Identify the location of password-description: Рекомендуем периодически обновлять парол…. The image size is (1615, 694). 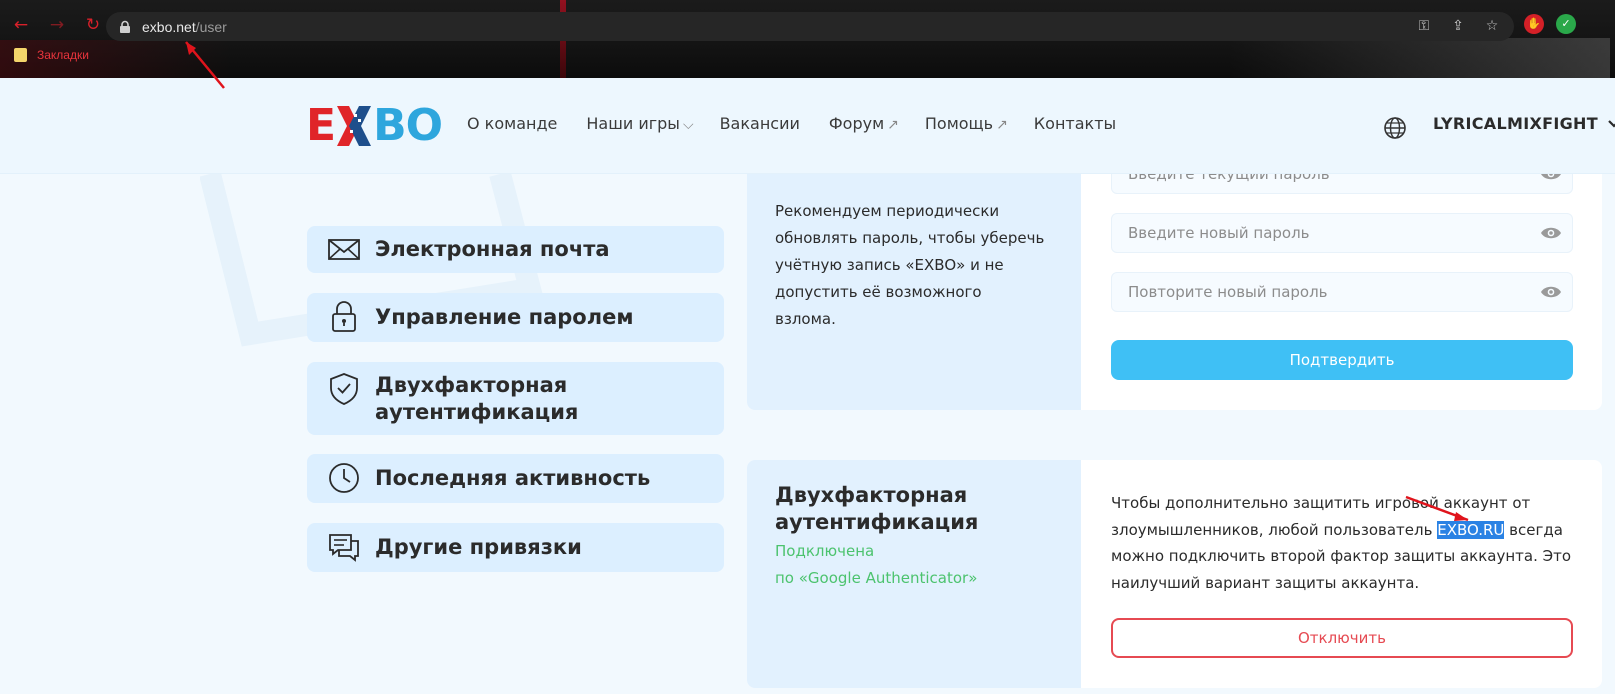
(910, 265).